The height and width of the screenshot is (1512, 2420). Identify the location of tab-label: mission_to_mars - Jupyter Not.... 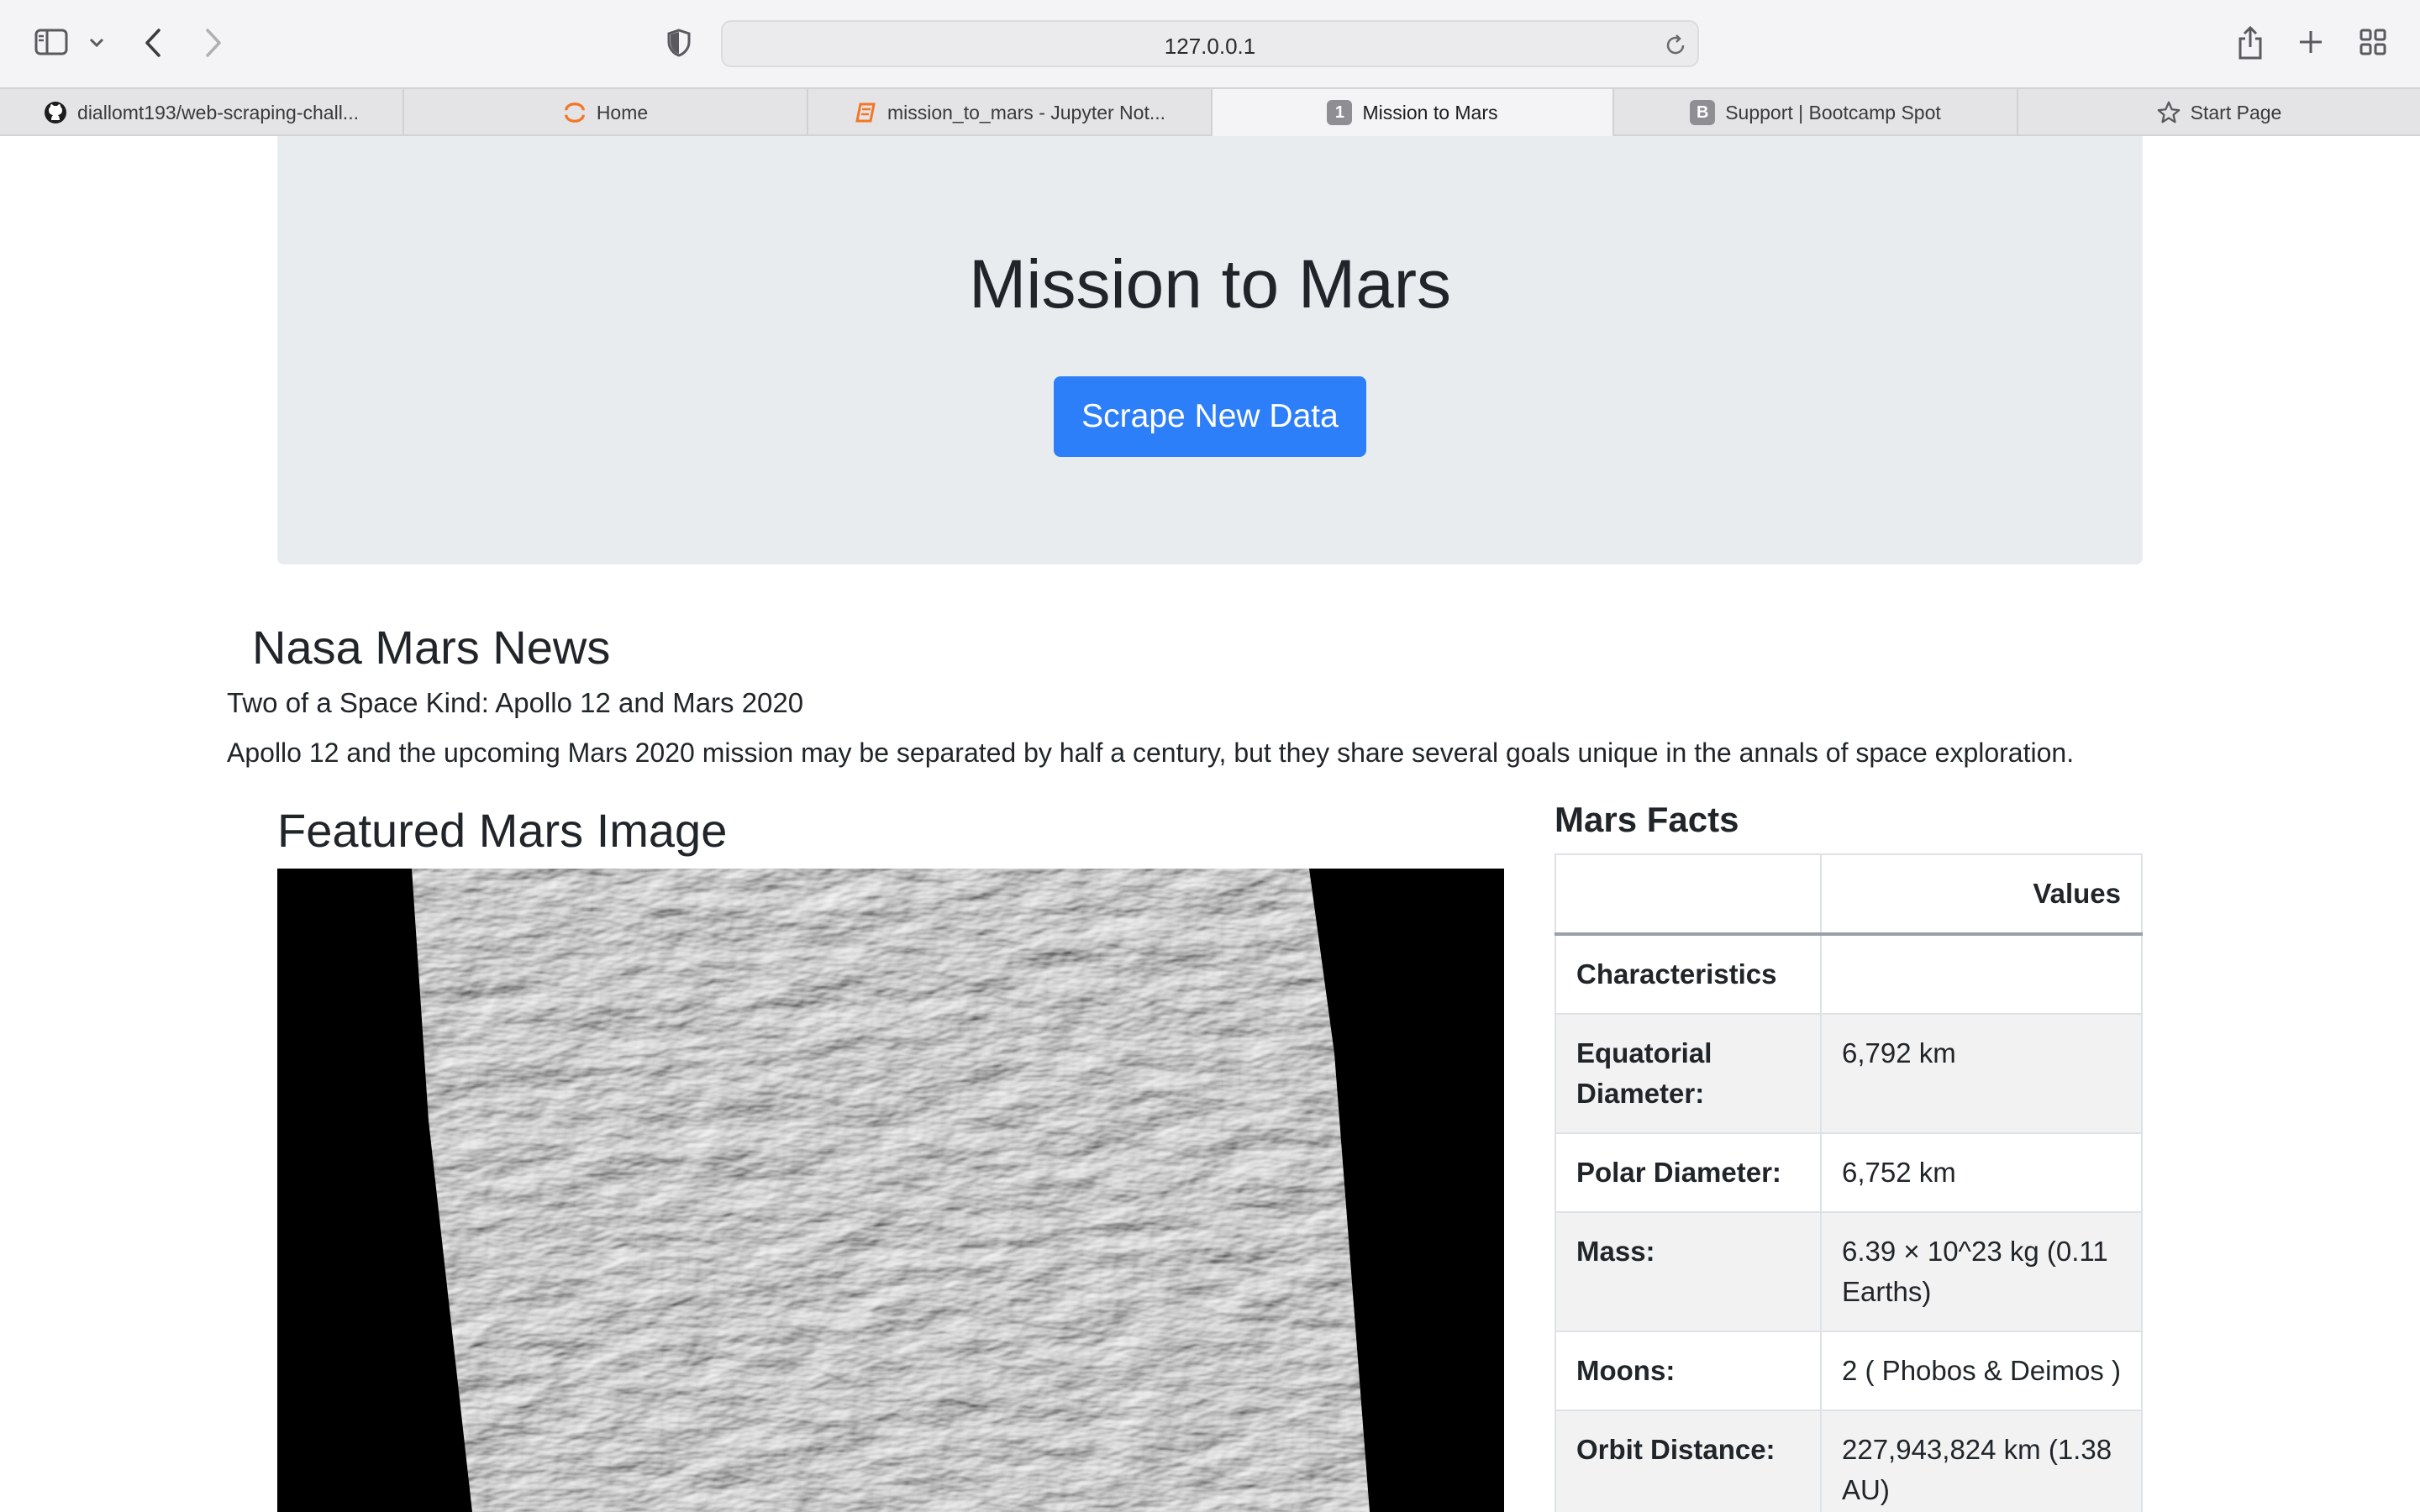
(1026, 112).